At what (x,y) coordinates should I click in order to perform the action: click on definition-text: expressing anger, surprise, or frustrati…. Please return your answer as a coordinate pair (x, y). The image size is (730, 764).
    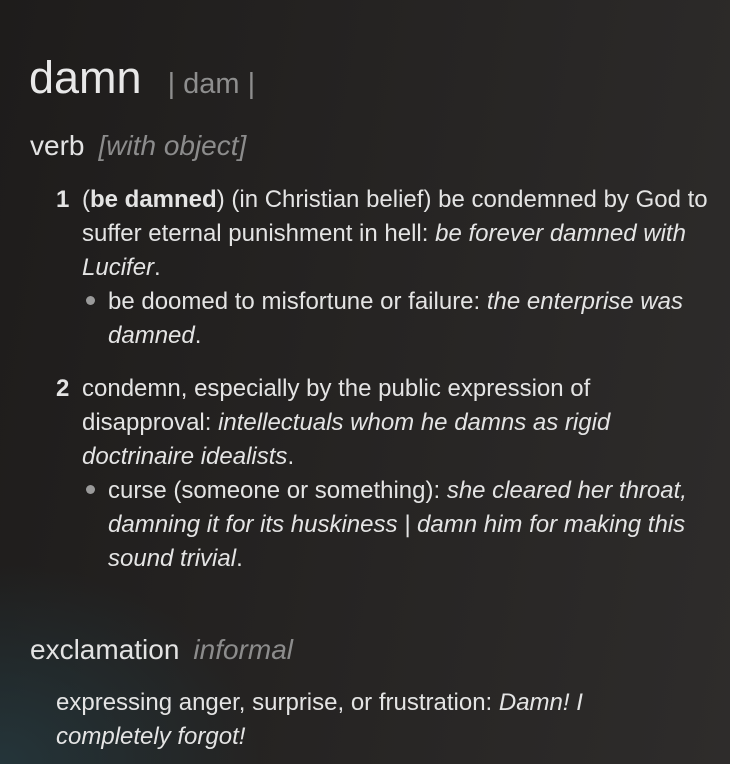
    Looking at the image, I should click on (277, 702).